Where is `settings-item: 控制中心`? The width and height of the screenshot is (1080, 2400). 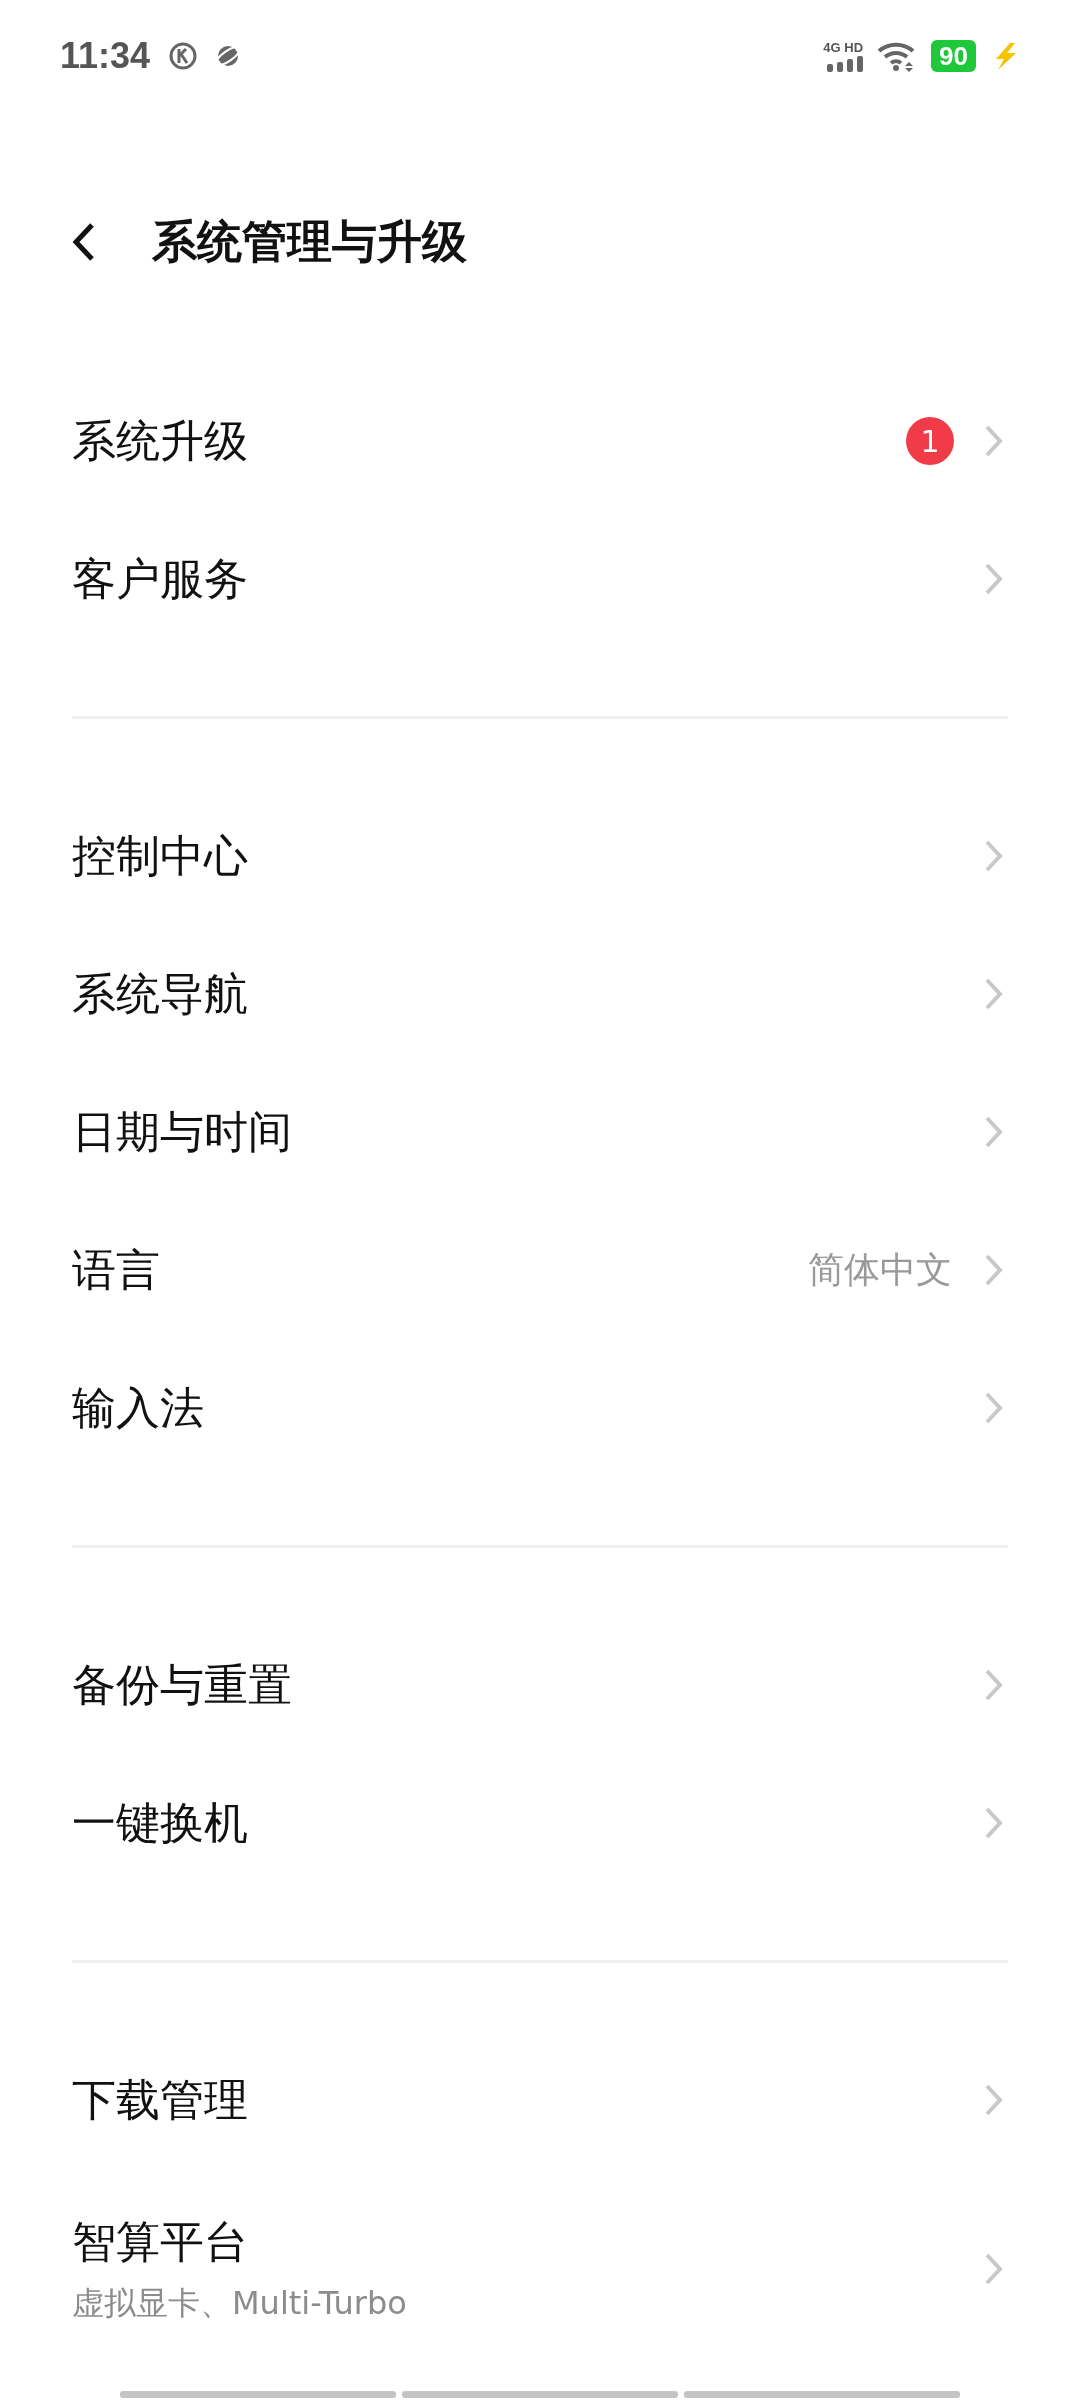
settings-item: 控制中心 is located at coordinates (540, 856).